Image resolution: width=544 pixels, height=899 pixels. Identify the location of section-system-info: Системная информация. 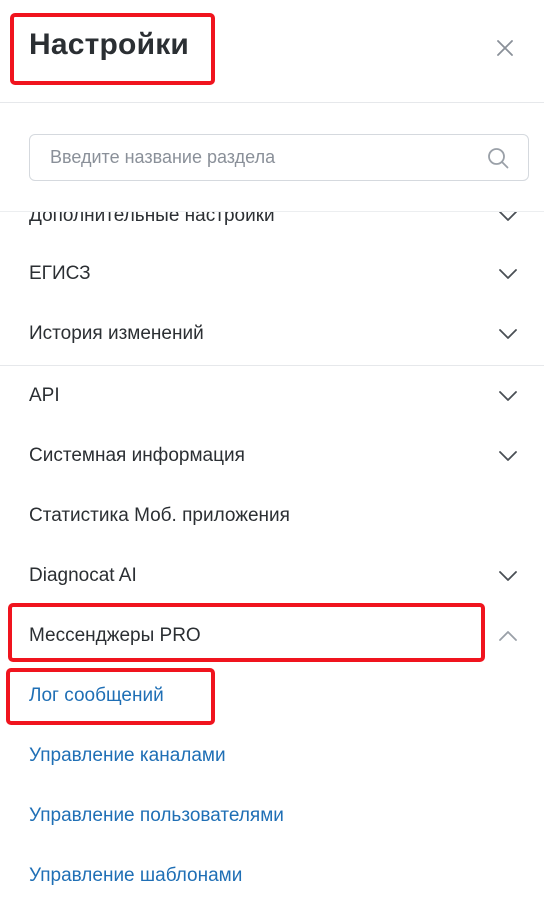
(272, 456).